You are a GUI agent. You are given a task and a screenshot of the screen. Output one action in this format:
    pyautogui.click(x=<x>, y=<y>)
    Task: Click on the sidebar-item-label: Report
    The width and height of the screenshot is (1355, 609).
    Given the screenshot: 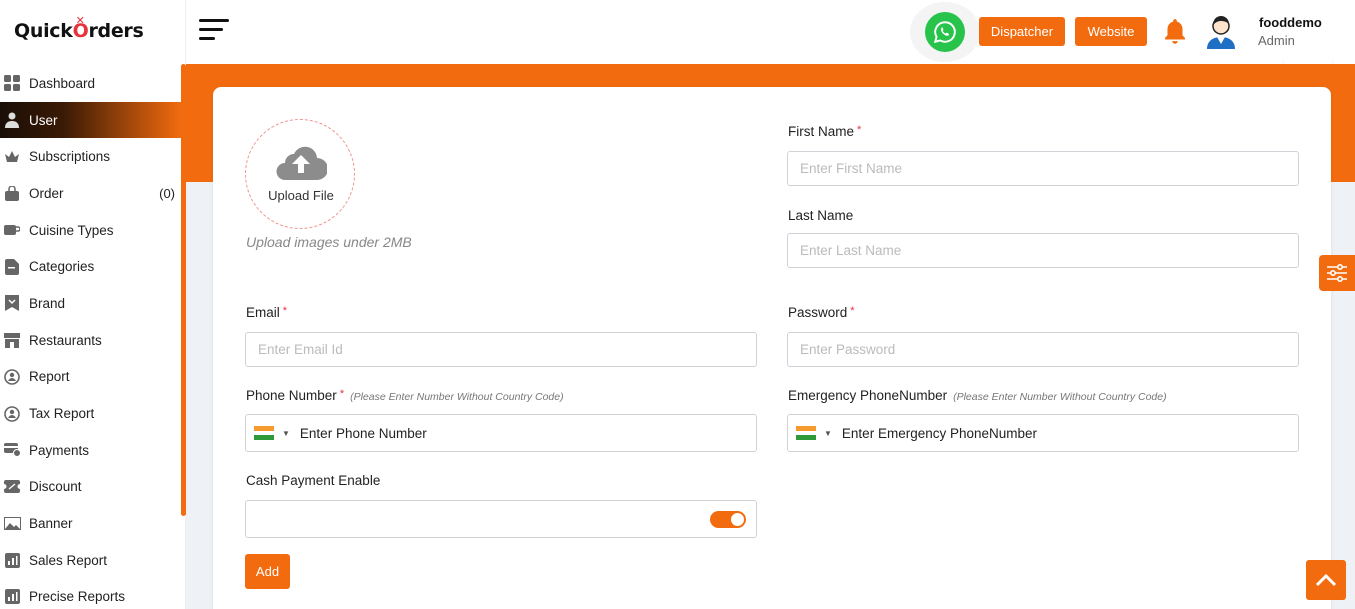 What is the action you would take?
    pyautogui.click(x=49, y=377)
    